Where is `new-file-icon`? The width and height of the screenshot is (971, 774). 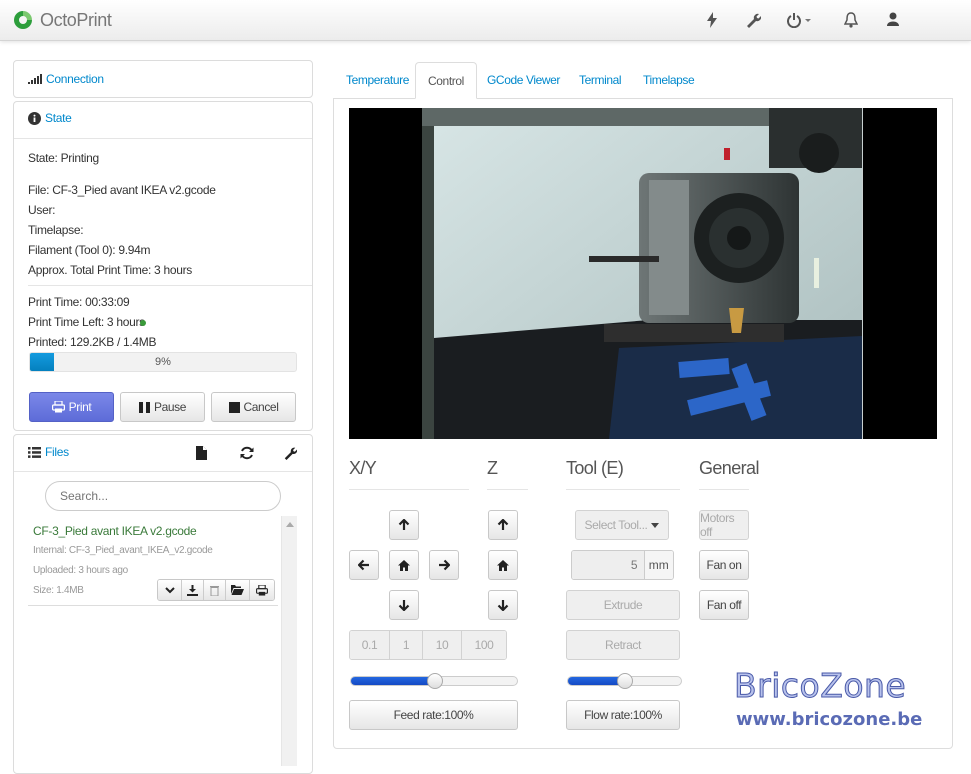 new-file-icon is located at coordinates (201, 454).